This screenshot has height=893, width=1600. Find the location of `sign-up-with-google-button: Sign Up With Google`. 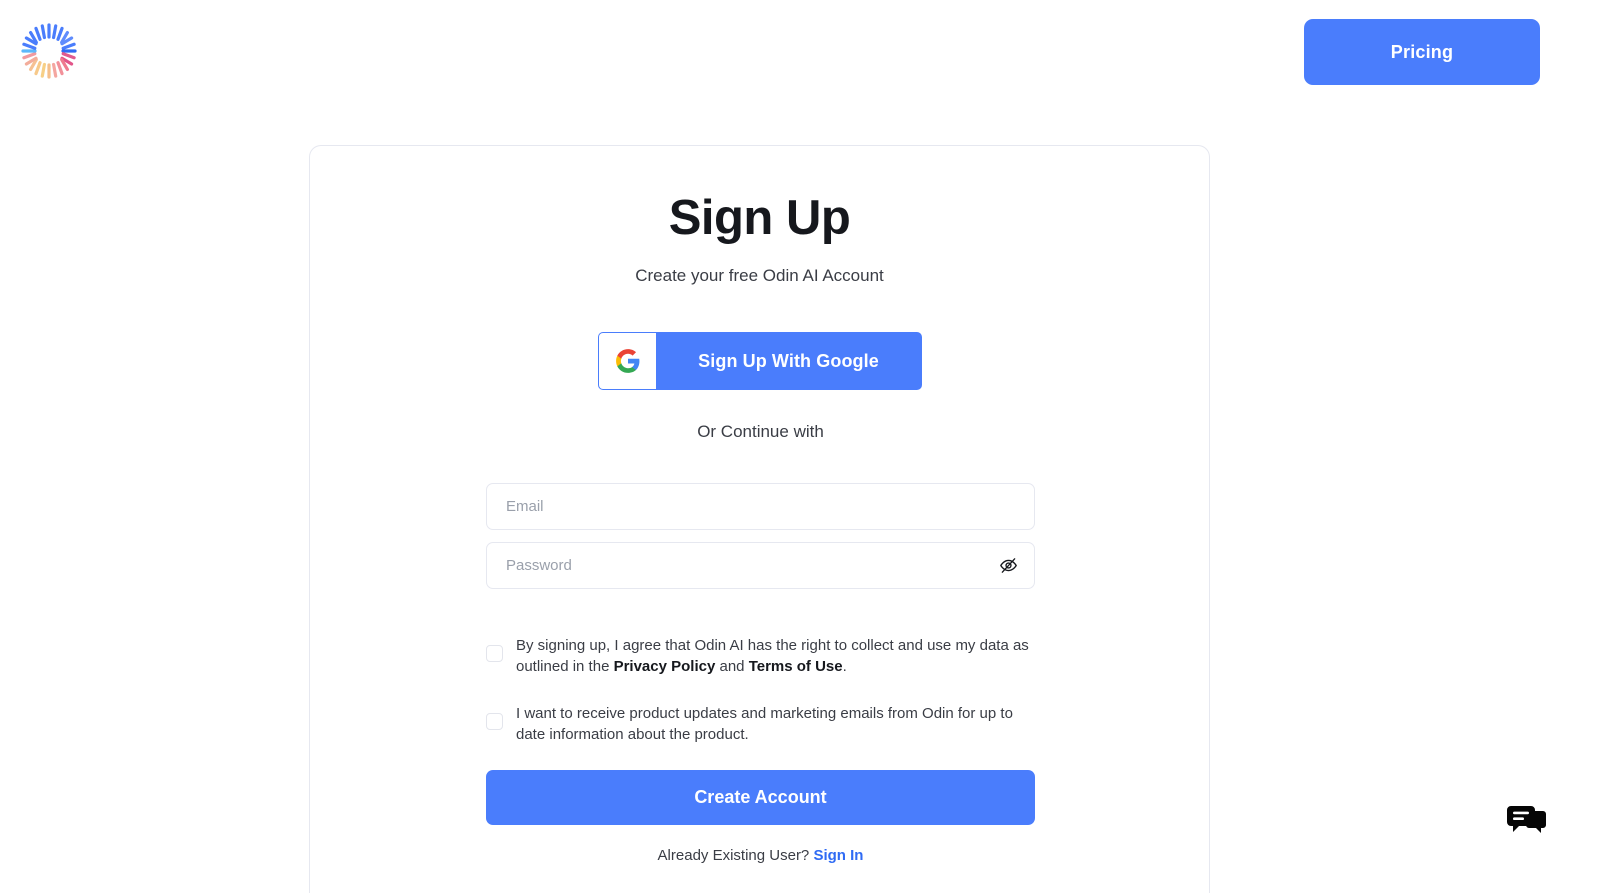

sign-up-with-google-button: Sign Up With Google is located at coordinates (760, 361).